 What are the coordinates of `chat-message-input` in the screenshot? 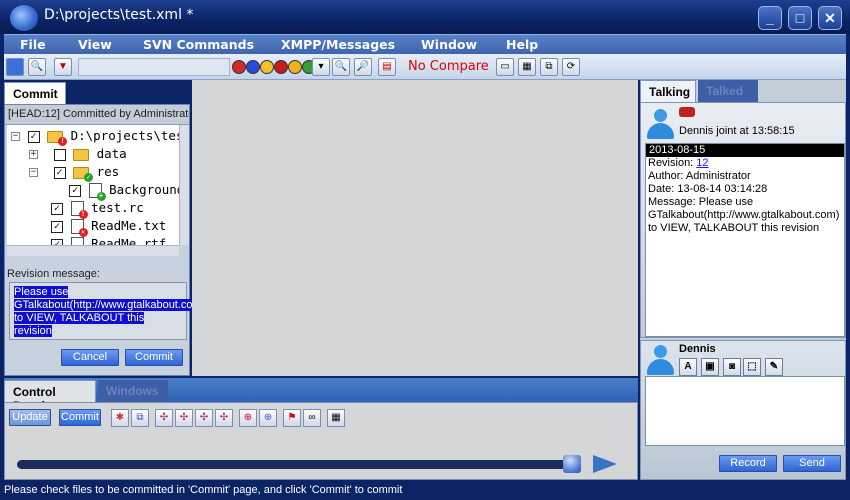 It's located at (745, 411).